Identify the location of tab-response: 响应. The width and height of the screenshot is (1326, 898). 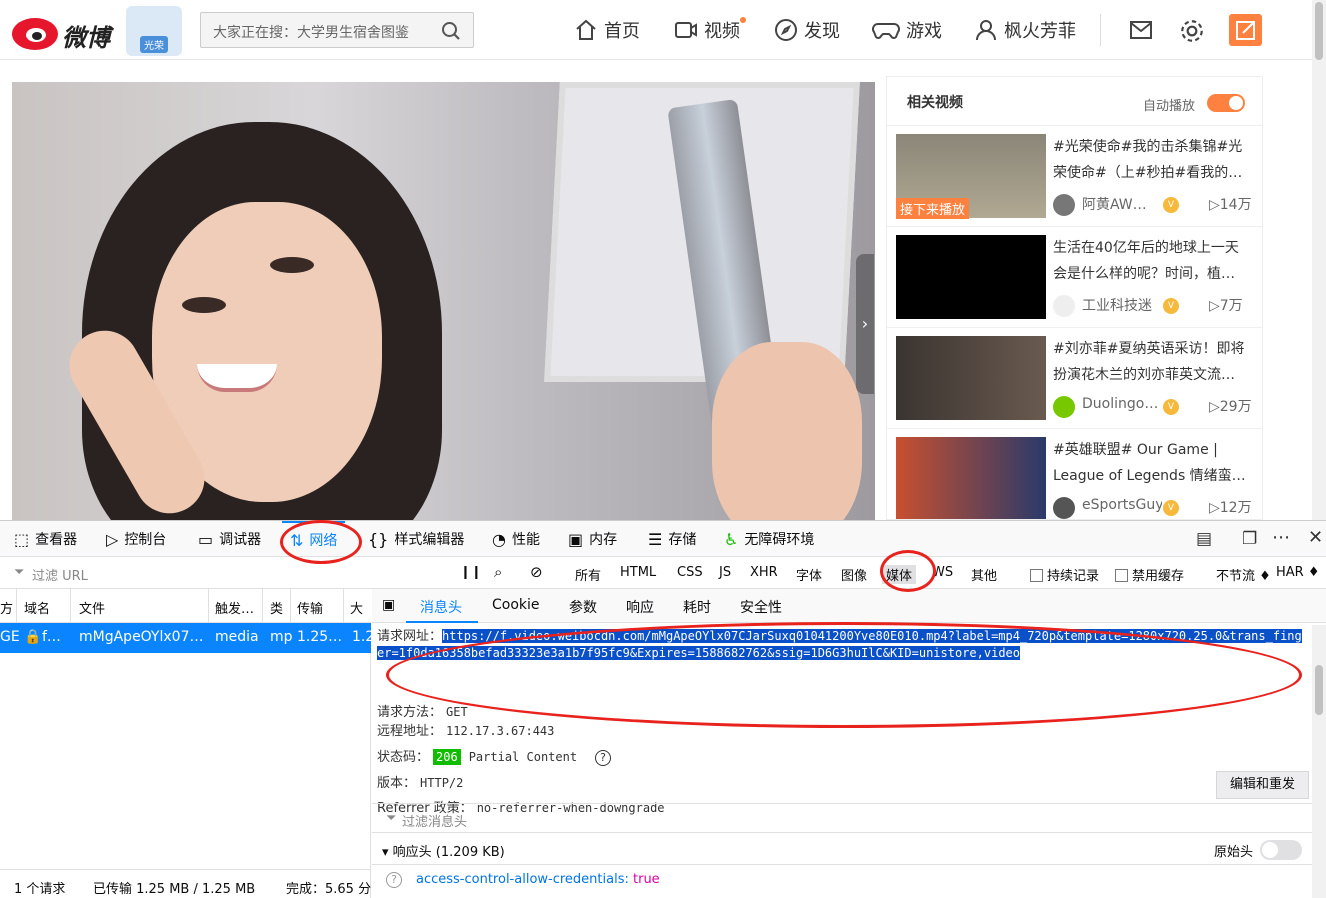
(640, 607).